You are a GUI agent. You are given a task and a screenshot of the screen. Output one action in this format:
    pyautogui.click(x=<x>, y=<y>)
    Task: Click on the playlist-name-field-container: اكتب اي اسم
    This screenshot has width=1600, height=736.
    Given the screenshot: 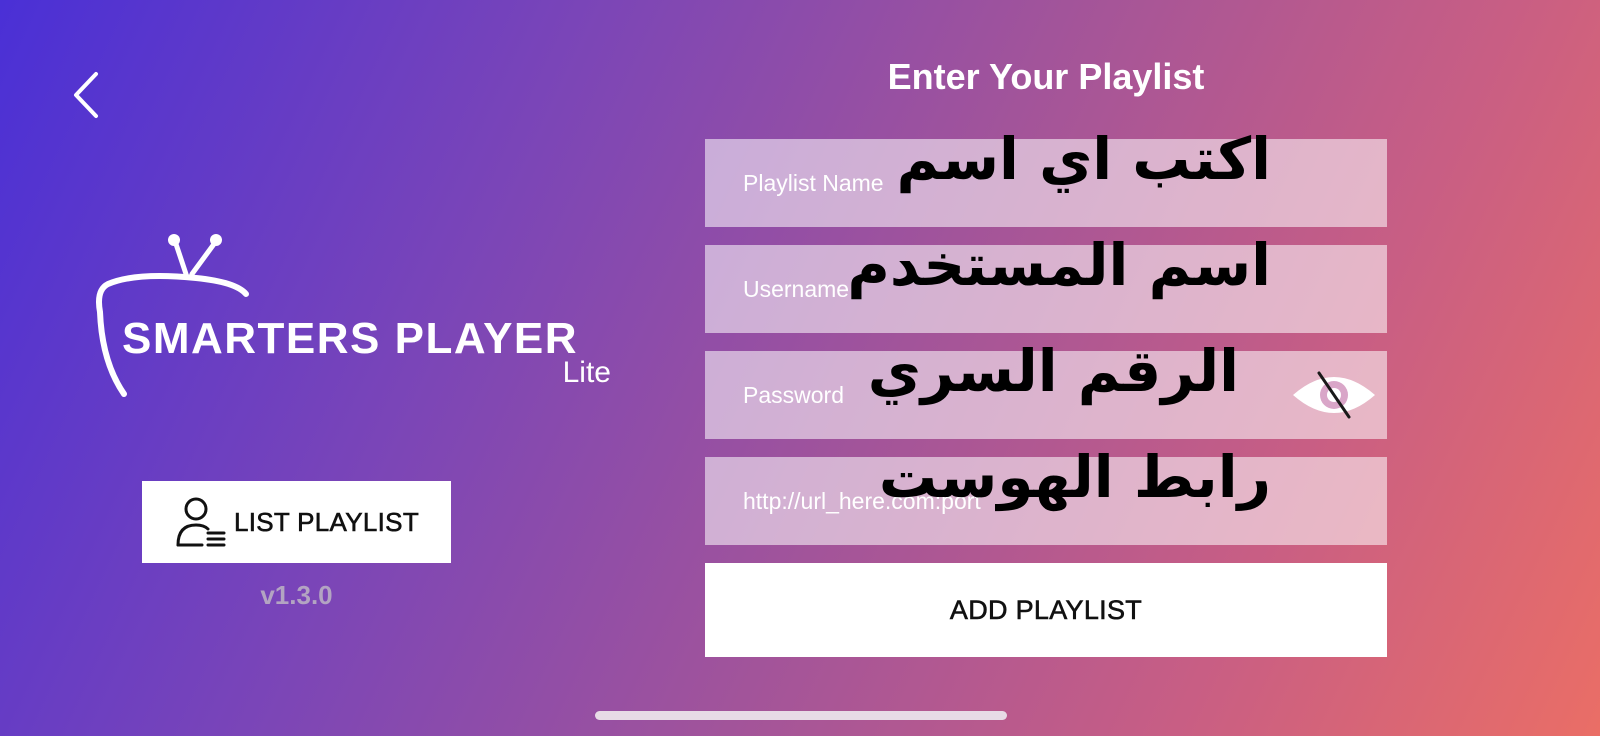 What is the action you would take?
    pyautogui.click(x=1046, y=176)
    